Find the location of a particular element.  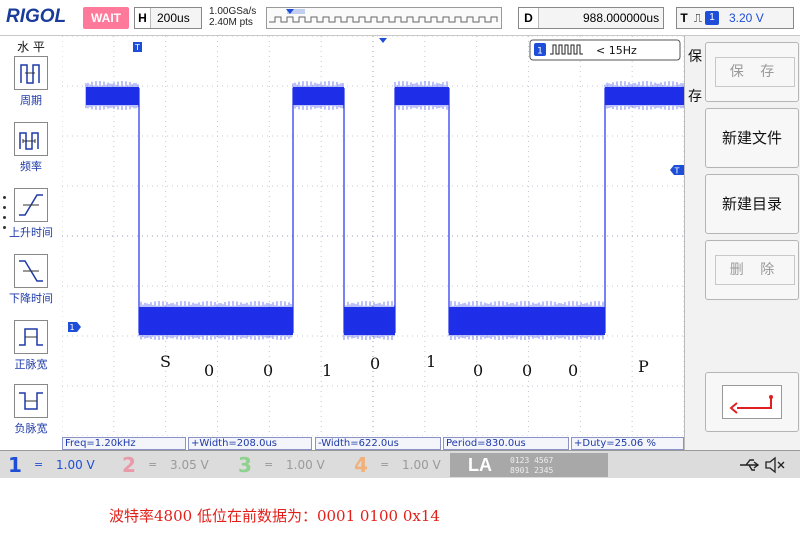

measure-fall-time: 下降时间 is located at coordinates (31, 280).